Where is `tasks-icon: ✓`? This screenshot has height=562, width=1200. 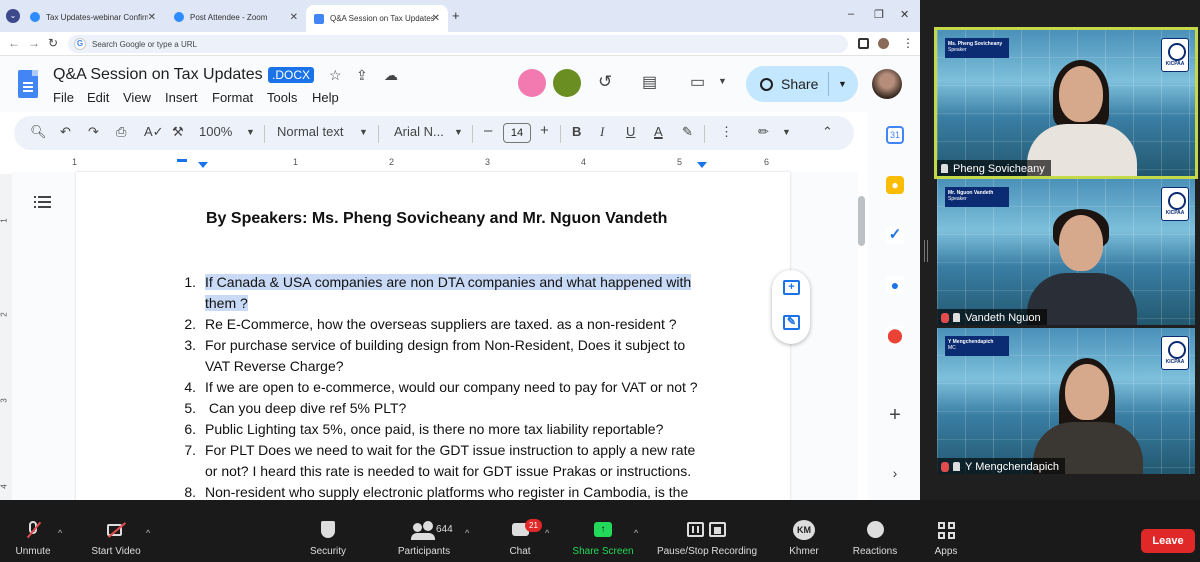 tasks-icon: ✓ is located at coordinates (895, 235).